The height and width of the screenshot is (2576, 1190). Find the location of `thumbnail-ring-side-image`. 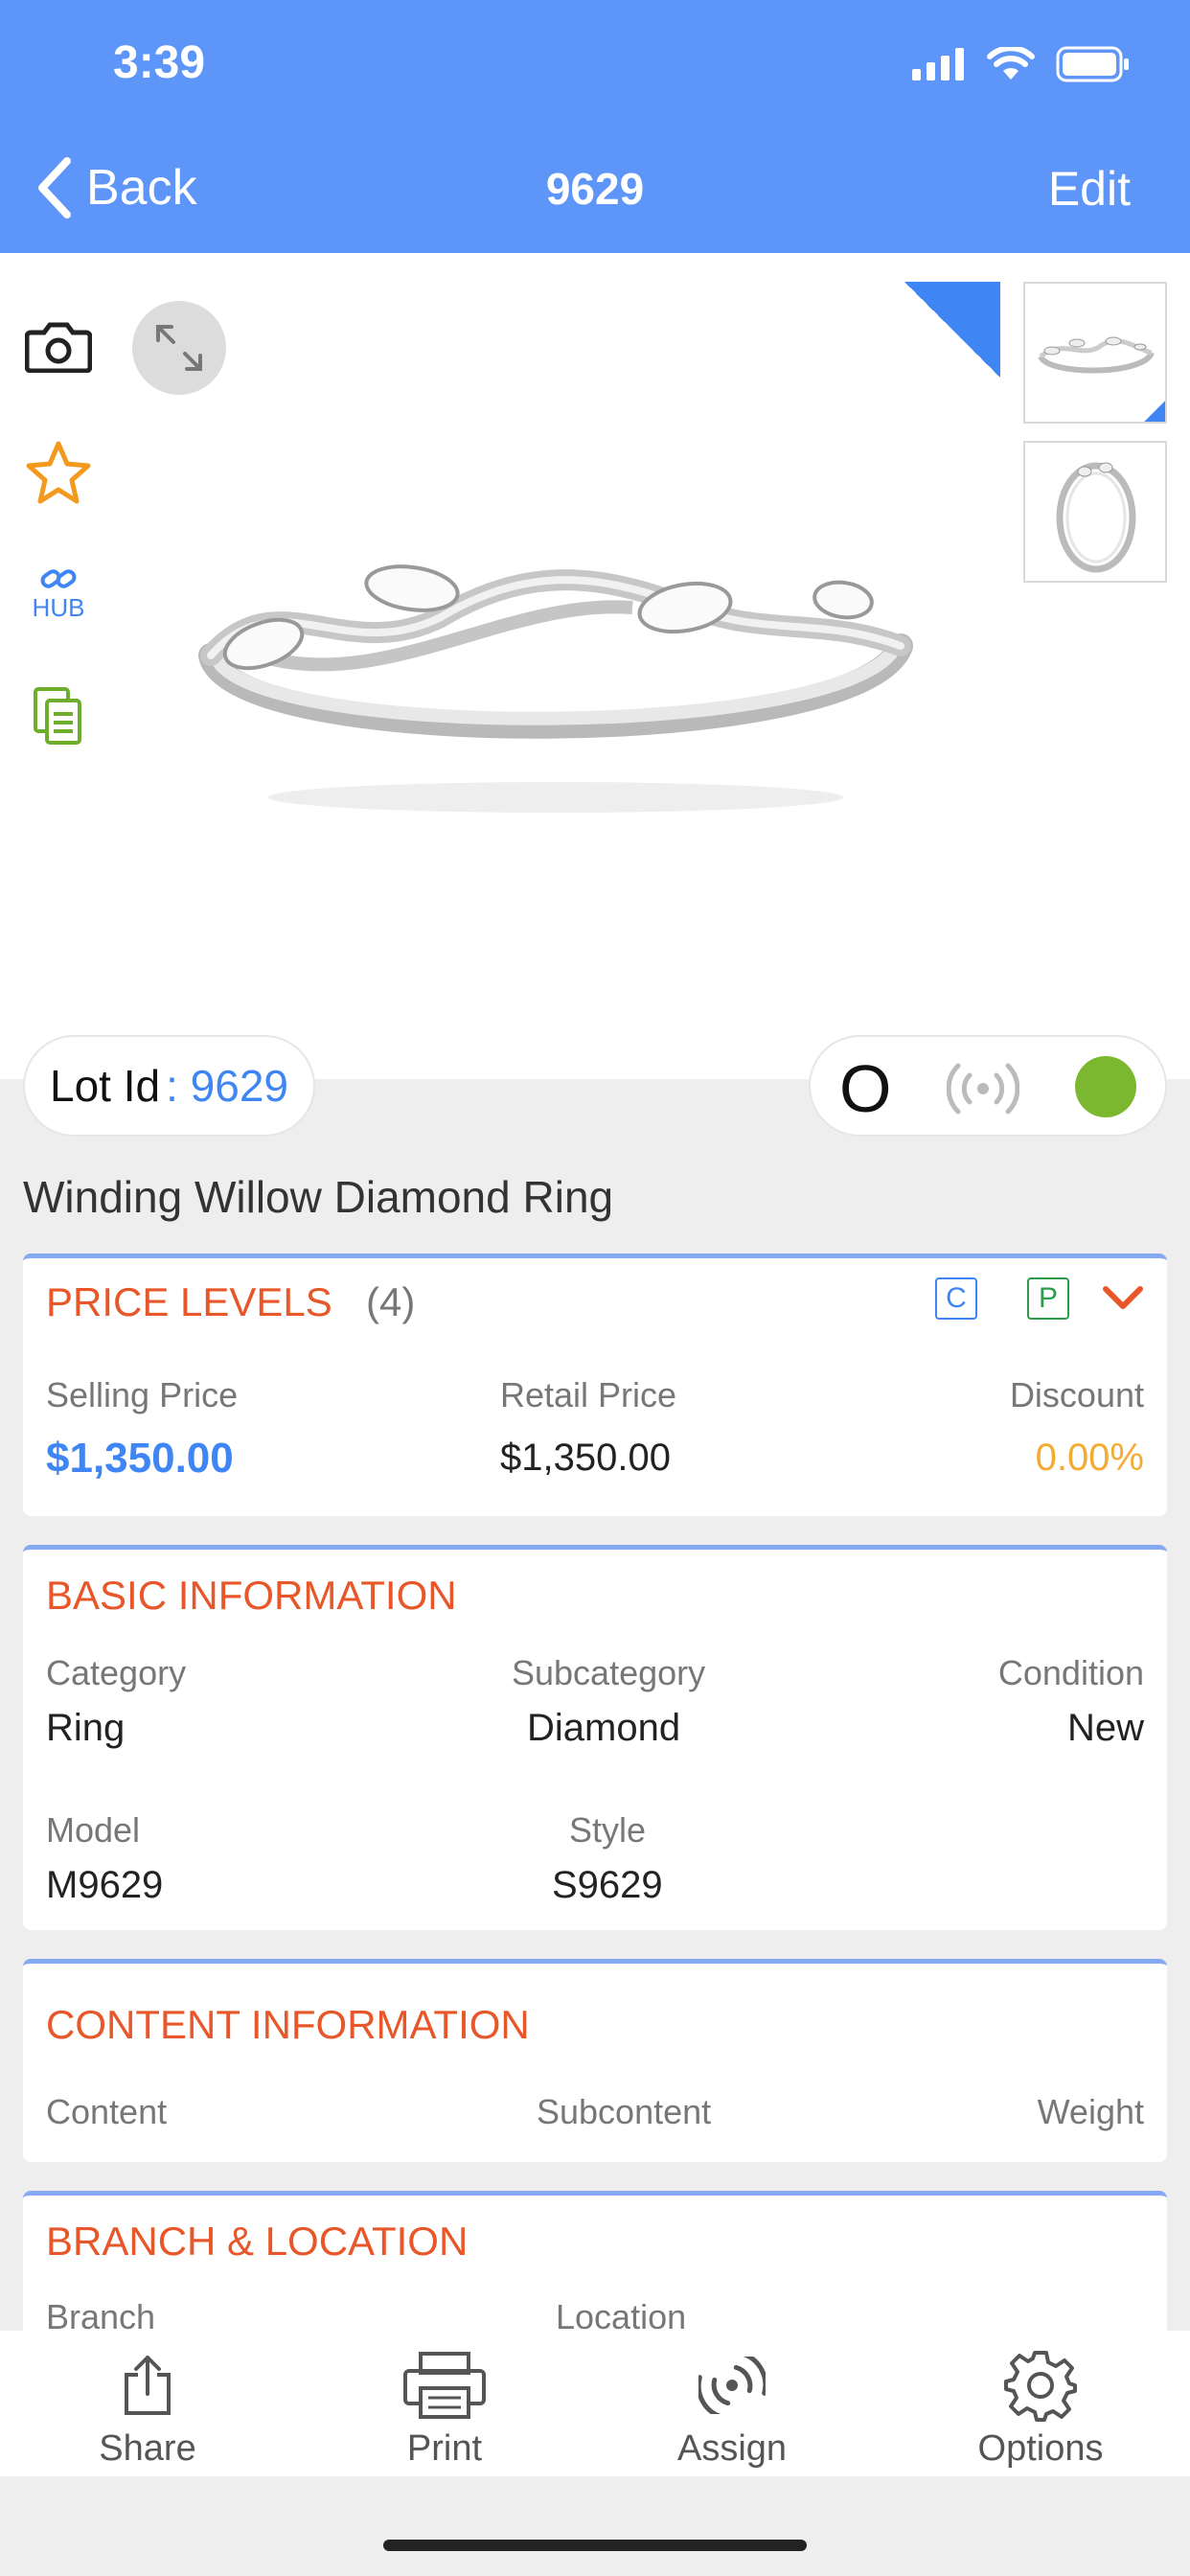

thumbnail-ring-side-image is located at coordinates (1096, 517).